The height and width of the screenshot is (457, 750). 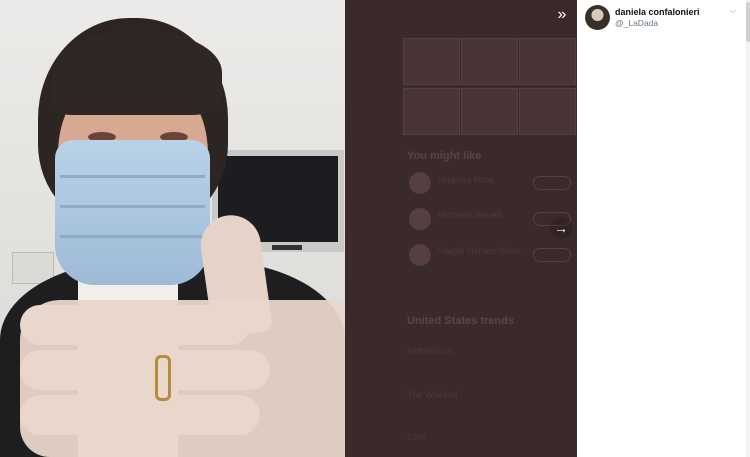 I want to click on next-image-button: →, so click(x=561, y=228).